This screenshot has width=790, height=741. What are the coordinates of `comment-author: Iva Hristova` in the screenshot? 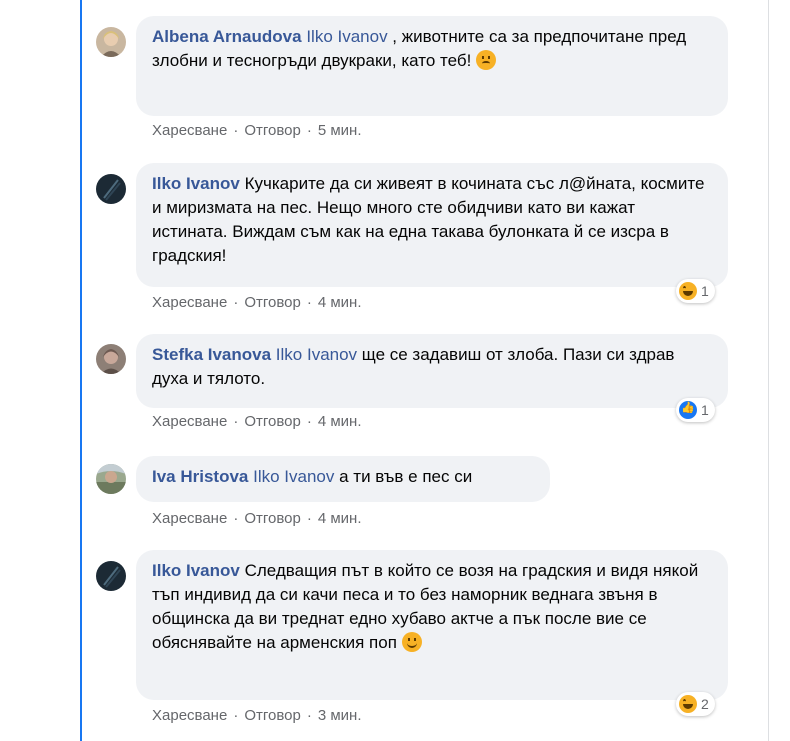 It's located at (200, 476).